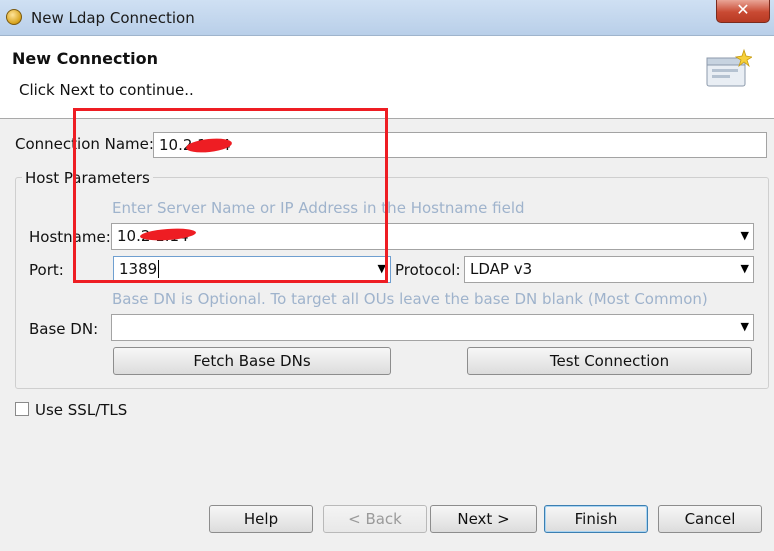 The height and width of the screenshot is (551, 774). Describe the element at coordinates (432, 327) in the screenshot. I see `basedn-combo: ▼` at that location.